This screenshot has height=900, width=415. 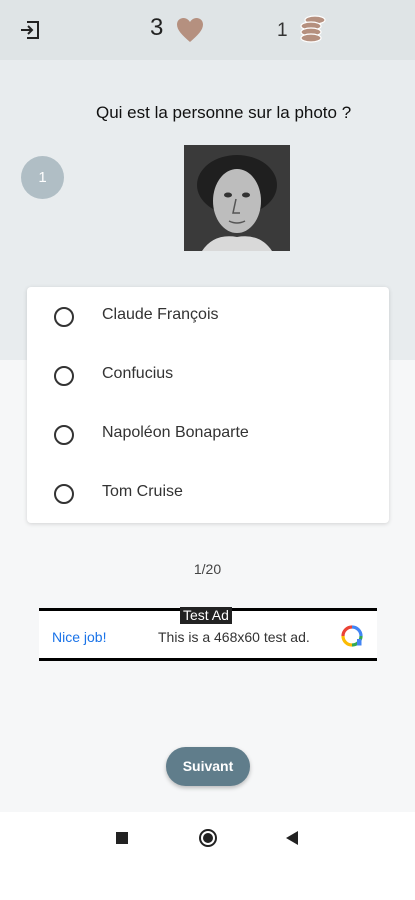 What do you see at coordinates (208, 493) in the screenshot?
I see `answer-option: Tom Cruise` at bounding box center [208, 493].